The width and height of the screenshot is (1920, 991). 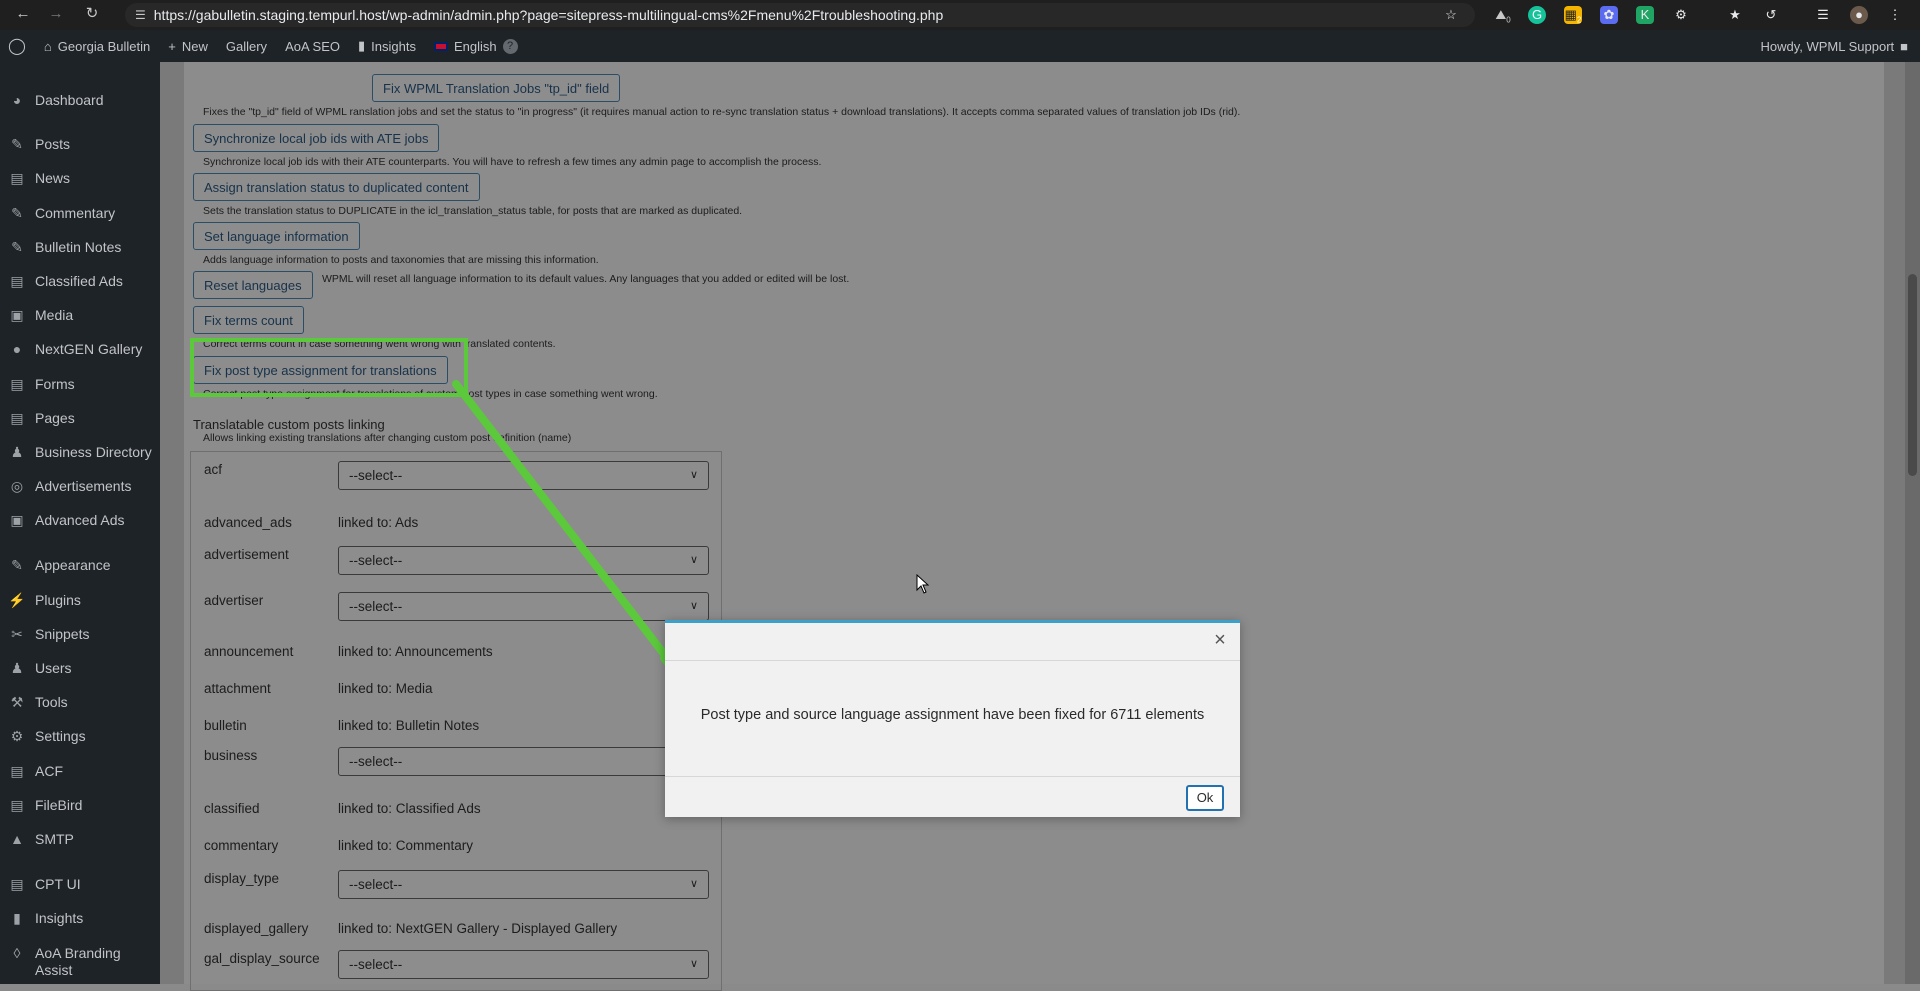 I want to click on page-scrollbar, so click(x=1912, y=523).